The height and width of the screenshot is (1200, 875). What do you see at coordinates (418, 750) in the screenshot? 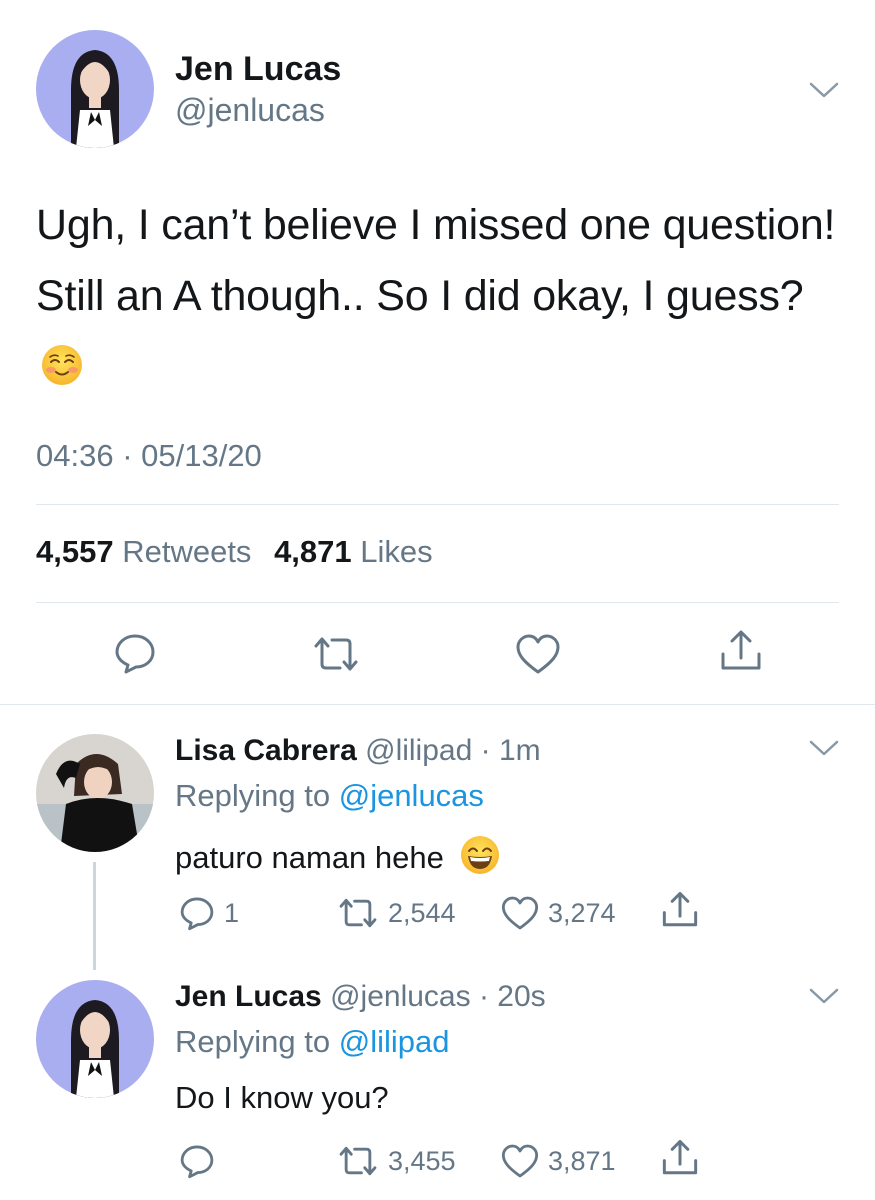
I see `reply-author-handle: @lilipad` at bounding box center [418, 750].